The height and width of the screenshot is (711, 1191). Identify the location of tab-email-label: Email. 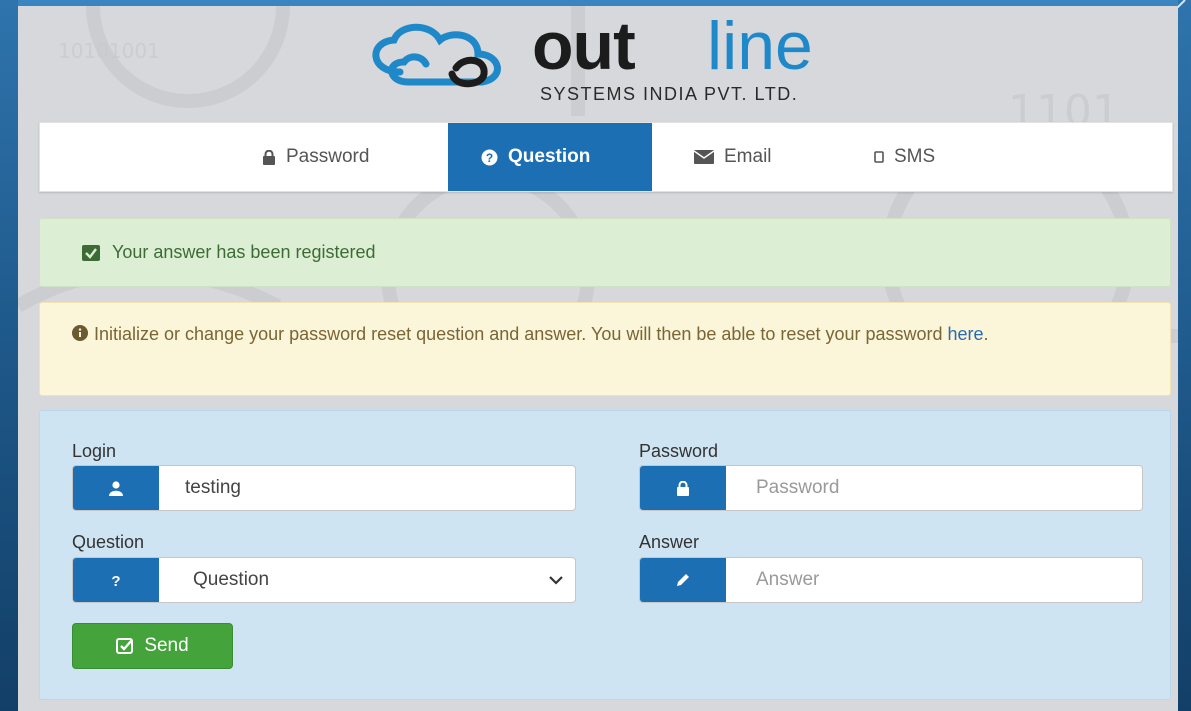
(748, 156).